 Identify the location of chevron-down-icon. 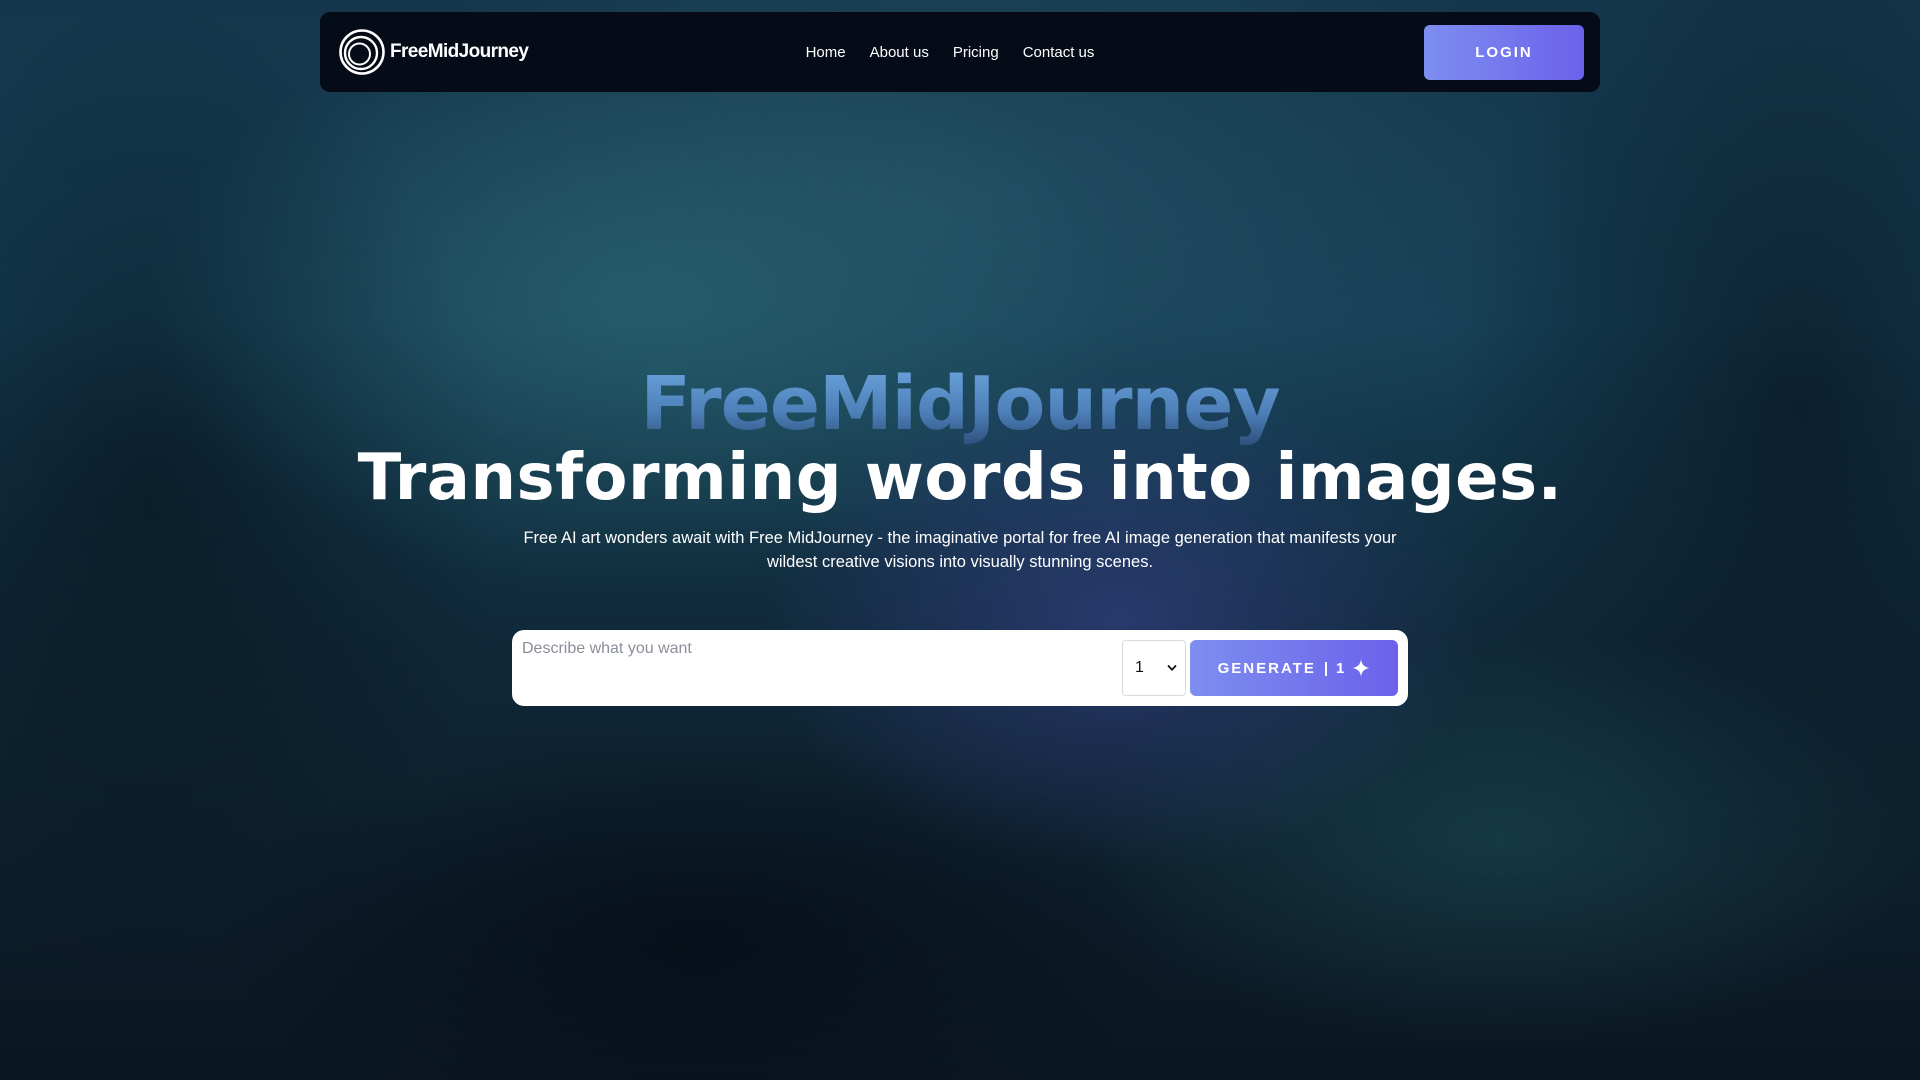
(1172, 668).